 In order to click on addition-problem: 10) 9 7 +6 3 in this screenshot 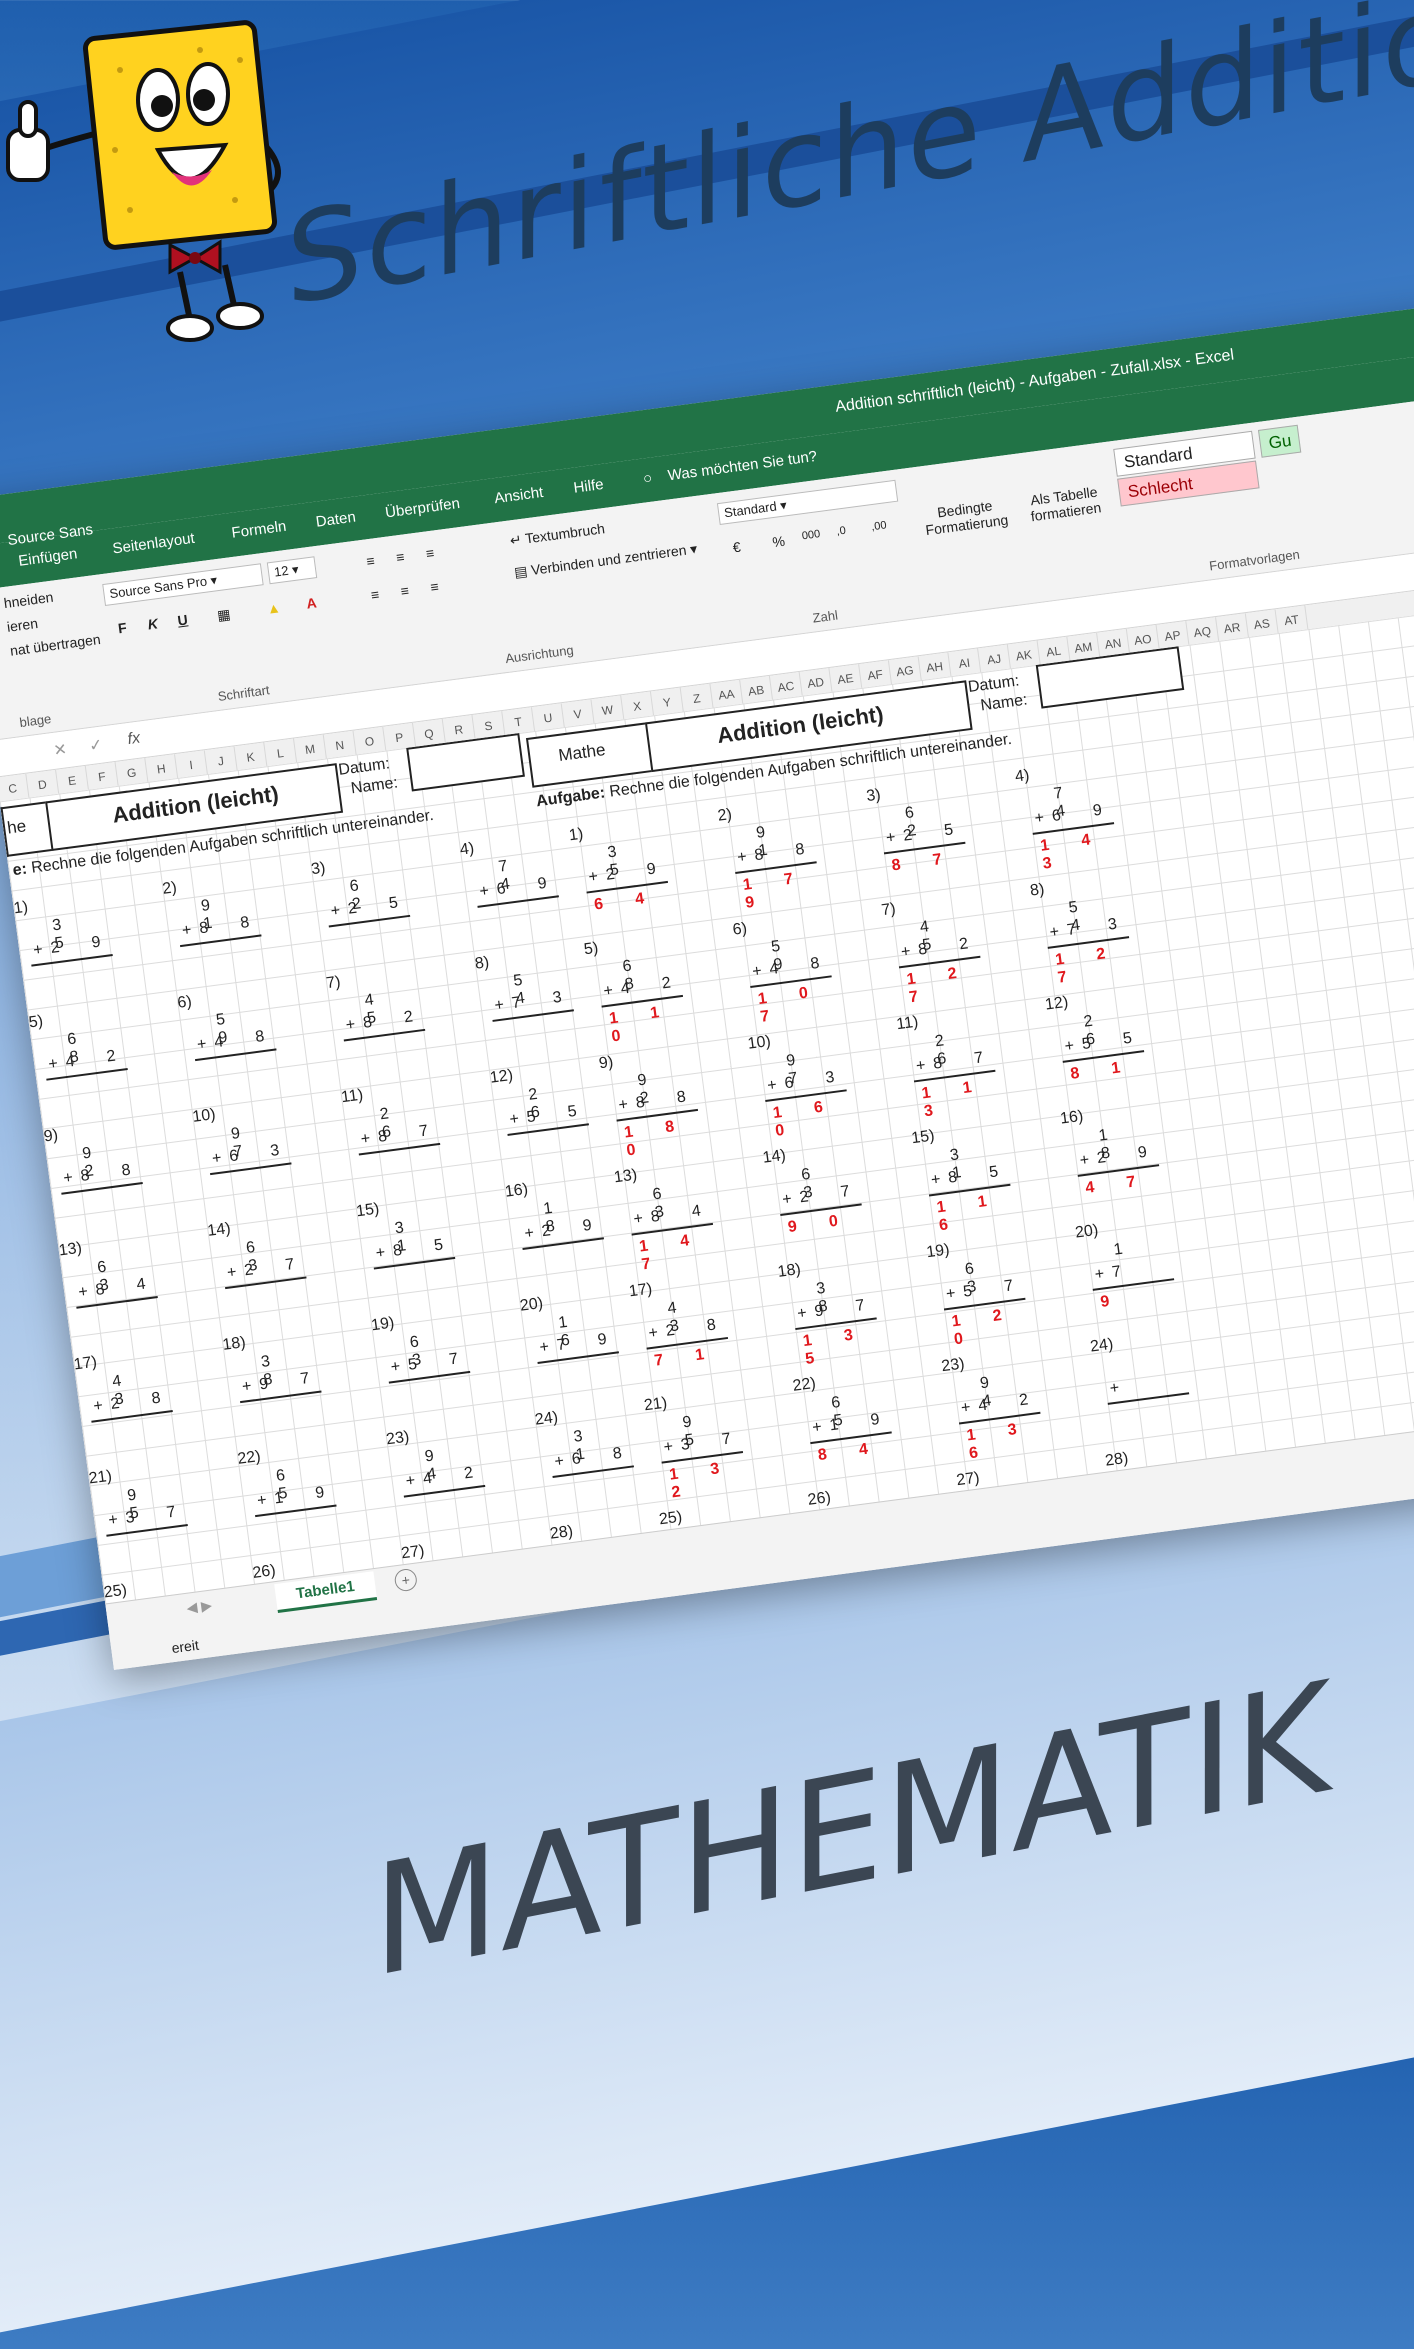, I will do `click(248, 1157)`.